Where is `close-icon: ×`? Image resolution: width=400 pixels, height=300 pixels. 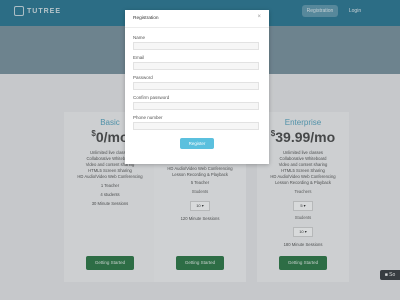
close-icon: × is located at coordinates (259, 17).